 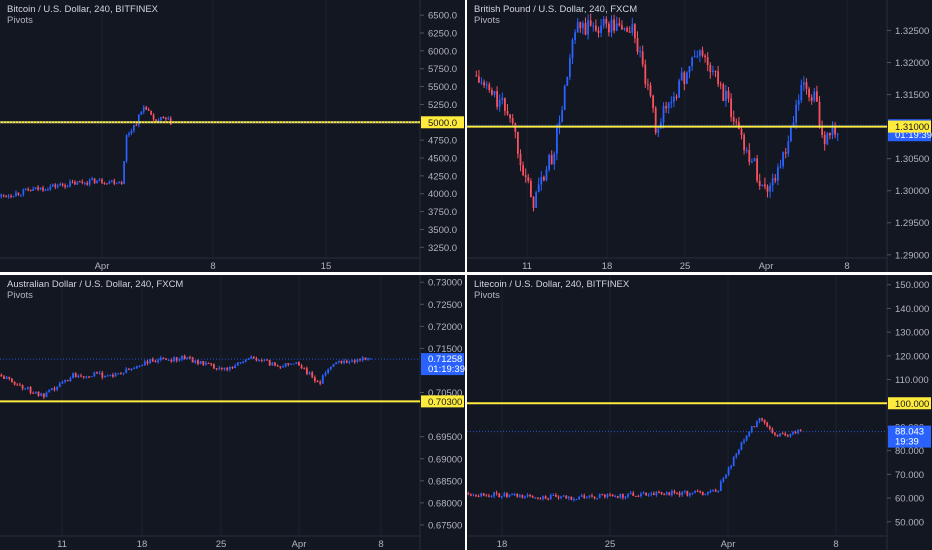 I want to click on y-tick-label: 150.000, so click(x=912, y=285).